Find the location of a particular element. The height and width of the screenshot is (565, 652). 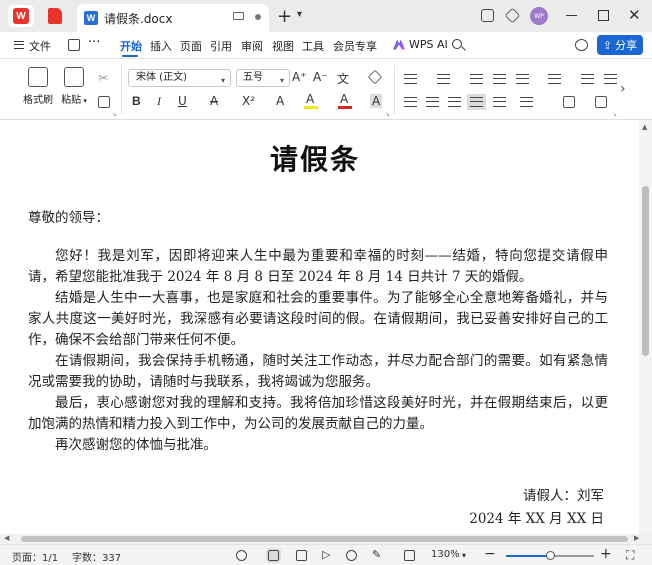

comment-icon is located at coordinates (581, 45).